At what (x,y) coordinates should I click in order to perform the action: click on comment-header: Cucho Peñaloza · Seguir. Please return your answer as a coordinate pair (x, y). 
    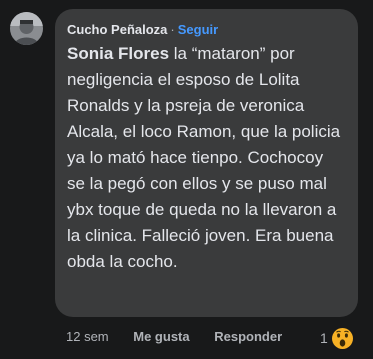
    Looking at the image, I should click on (206, 29).